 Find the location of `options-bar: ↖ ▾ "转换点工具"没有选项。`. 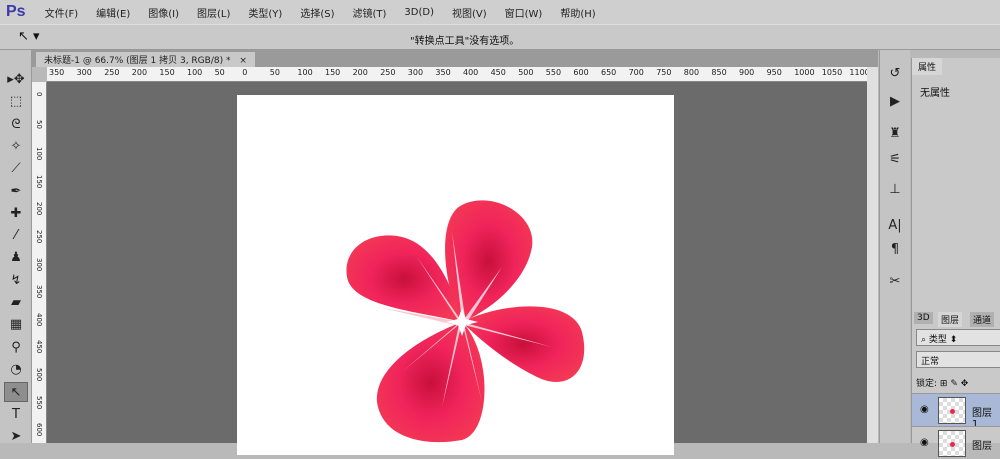

options-bar: ↖ ▾ "转换点工具"没有选项。 is located at coordinates (500, 37).